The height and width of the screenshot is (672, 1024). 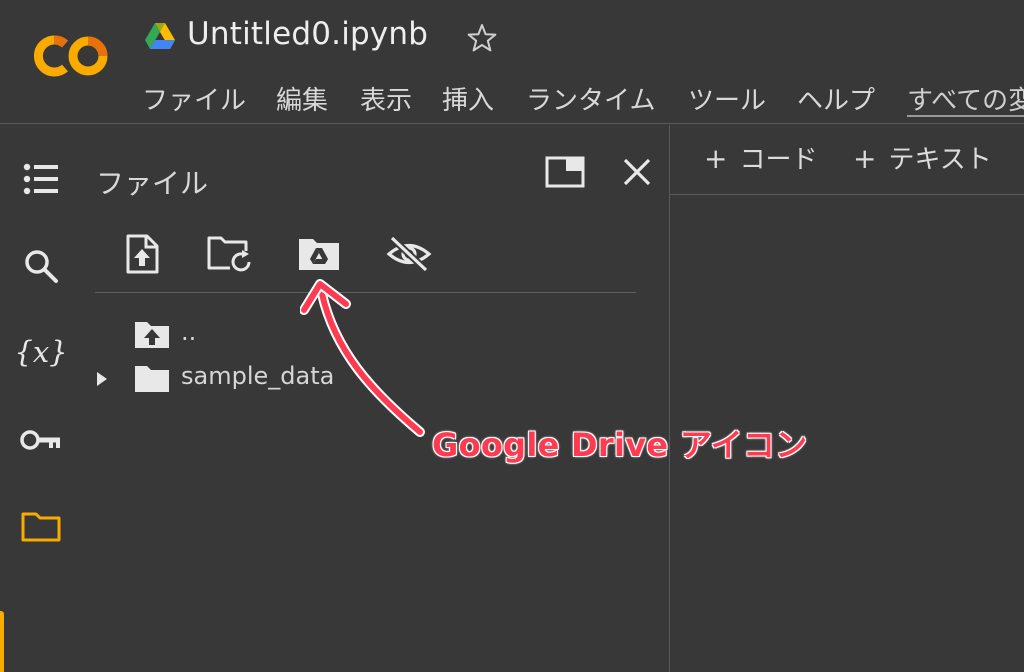 I want to click on left-rail: {x}, so click(x=39, y=398).